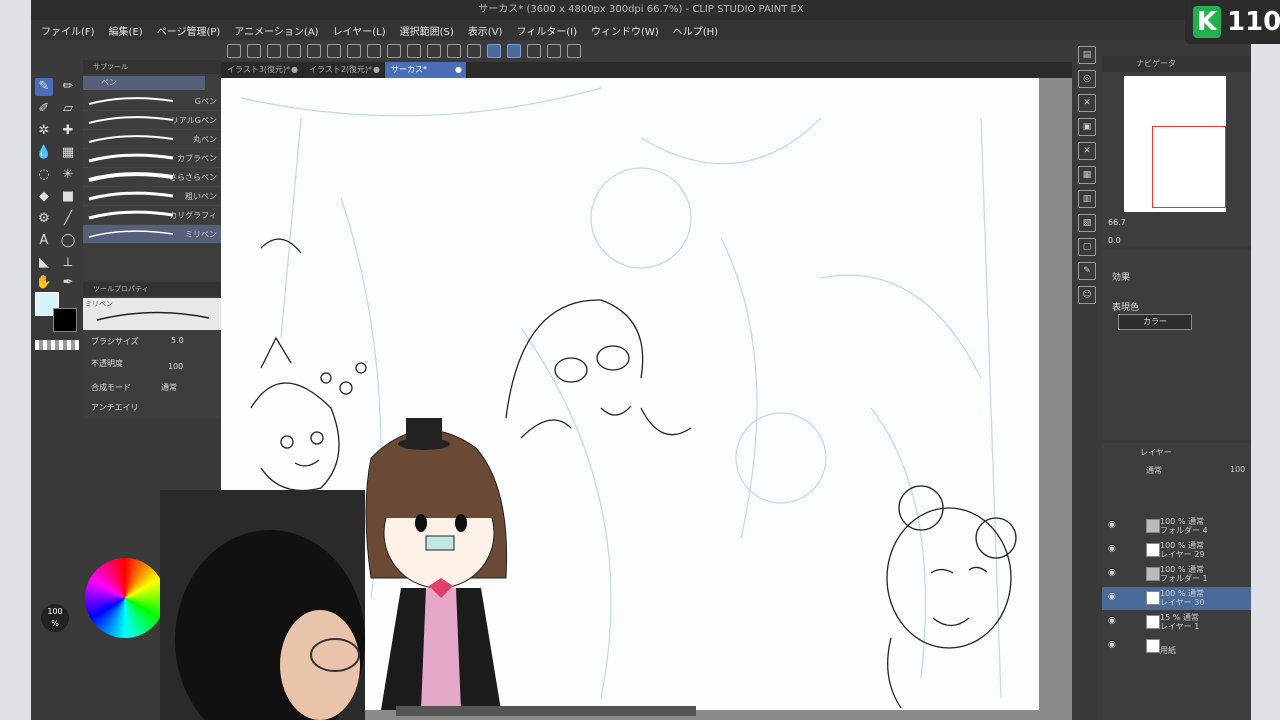 The height and width of the screenshot is (720, 1280). I want to click on navigator-view-rect, so click(1189, 167).